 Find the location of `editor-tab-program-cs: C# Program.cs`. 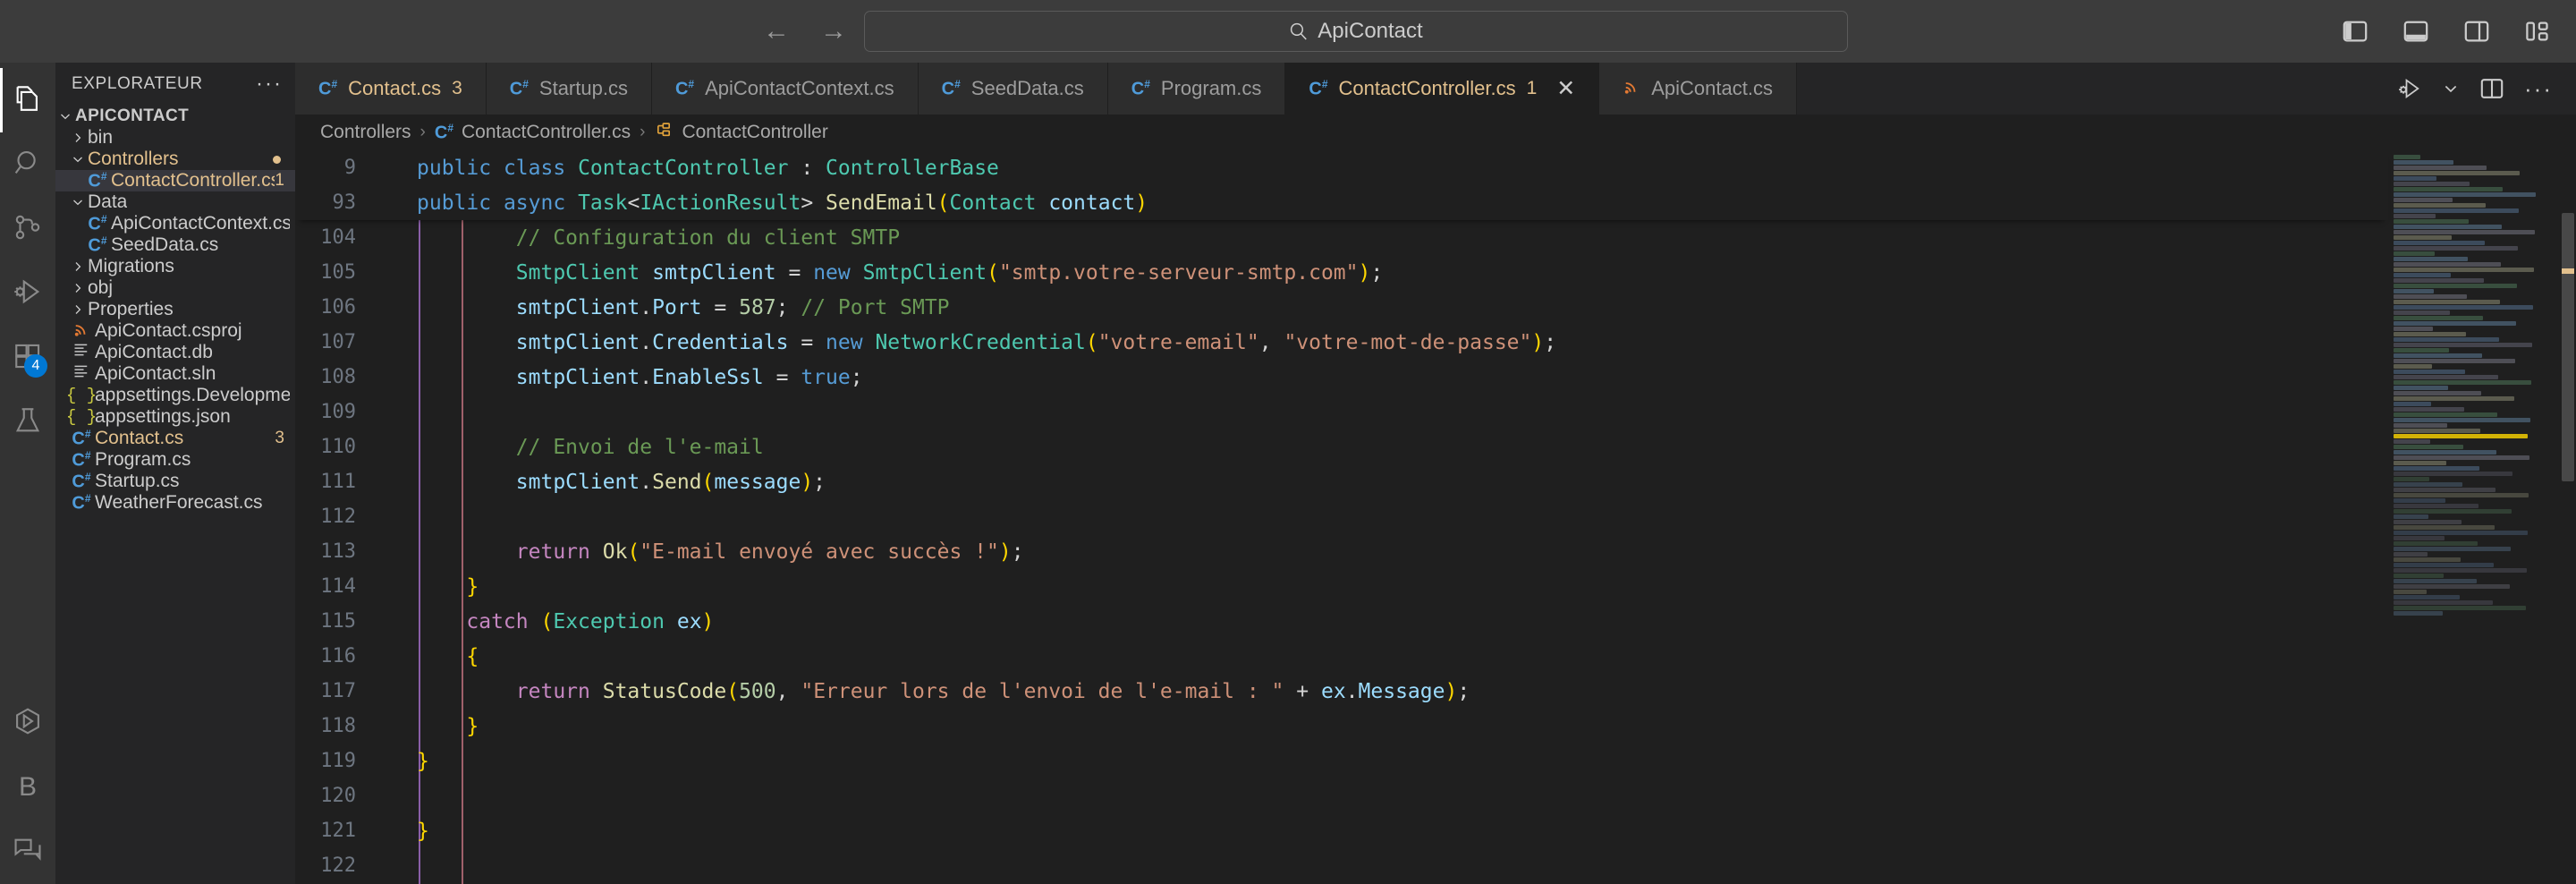

editor-tab-program-cs: C# Program.cs is located at coordinates (1196, 89).